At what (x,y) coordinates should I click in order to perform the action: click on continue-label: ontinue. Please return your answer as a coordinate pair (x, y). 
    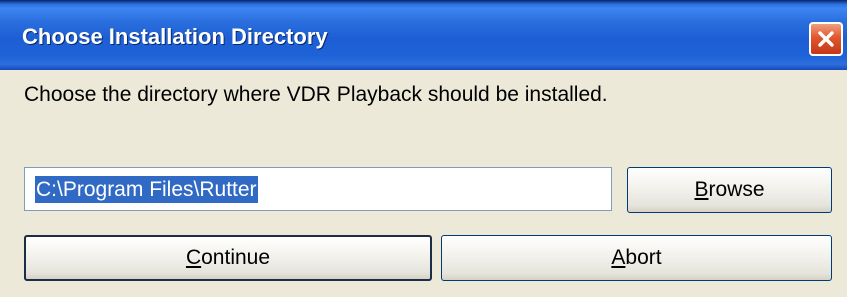
    Looking at the image, I should click on (236, 257).